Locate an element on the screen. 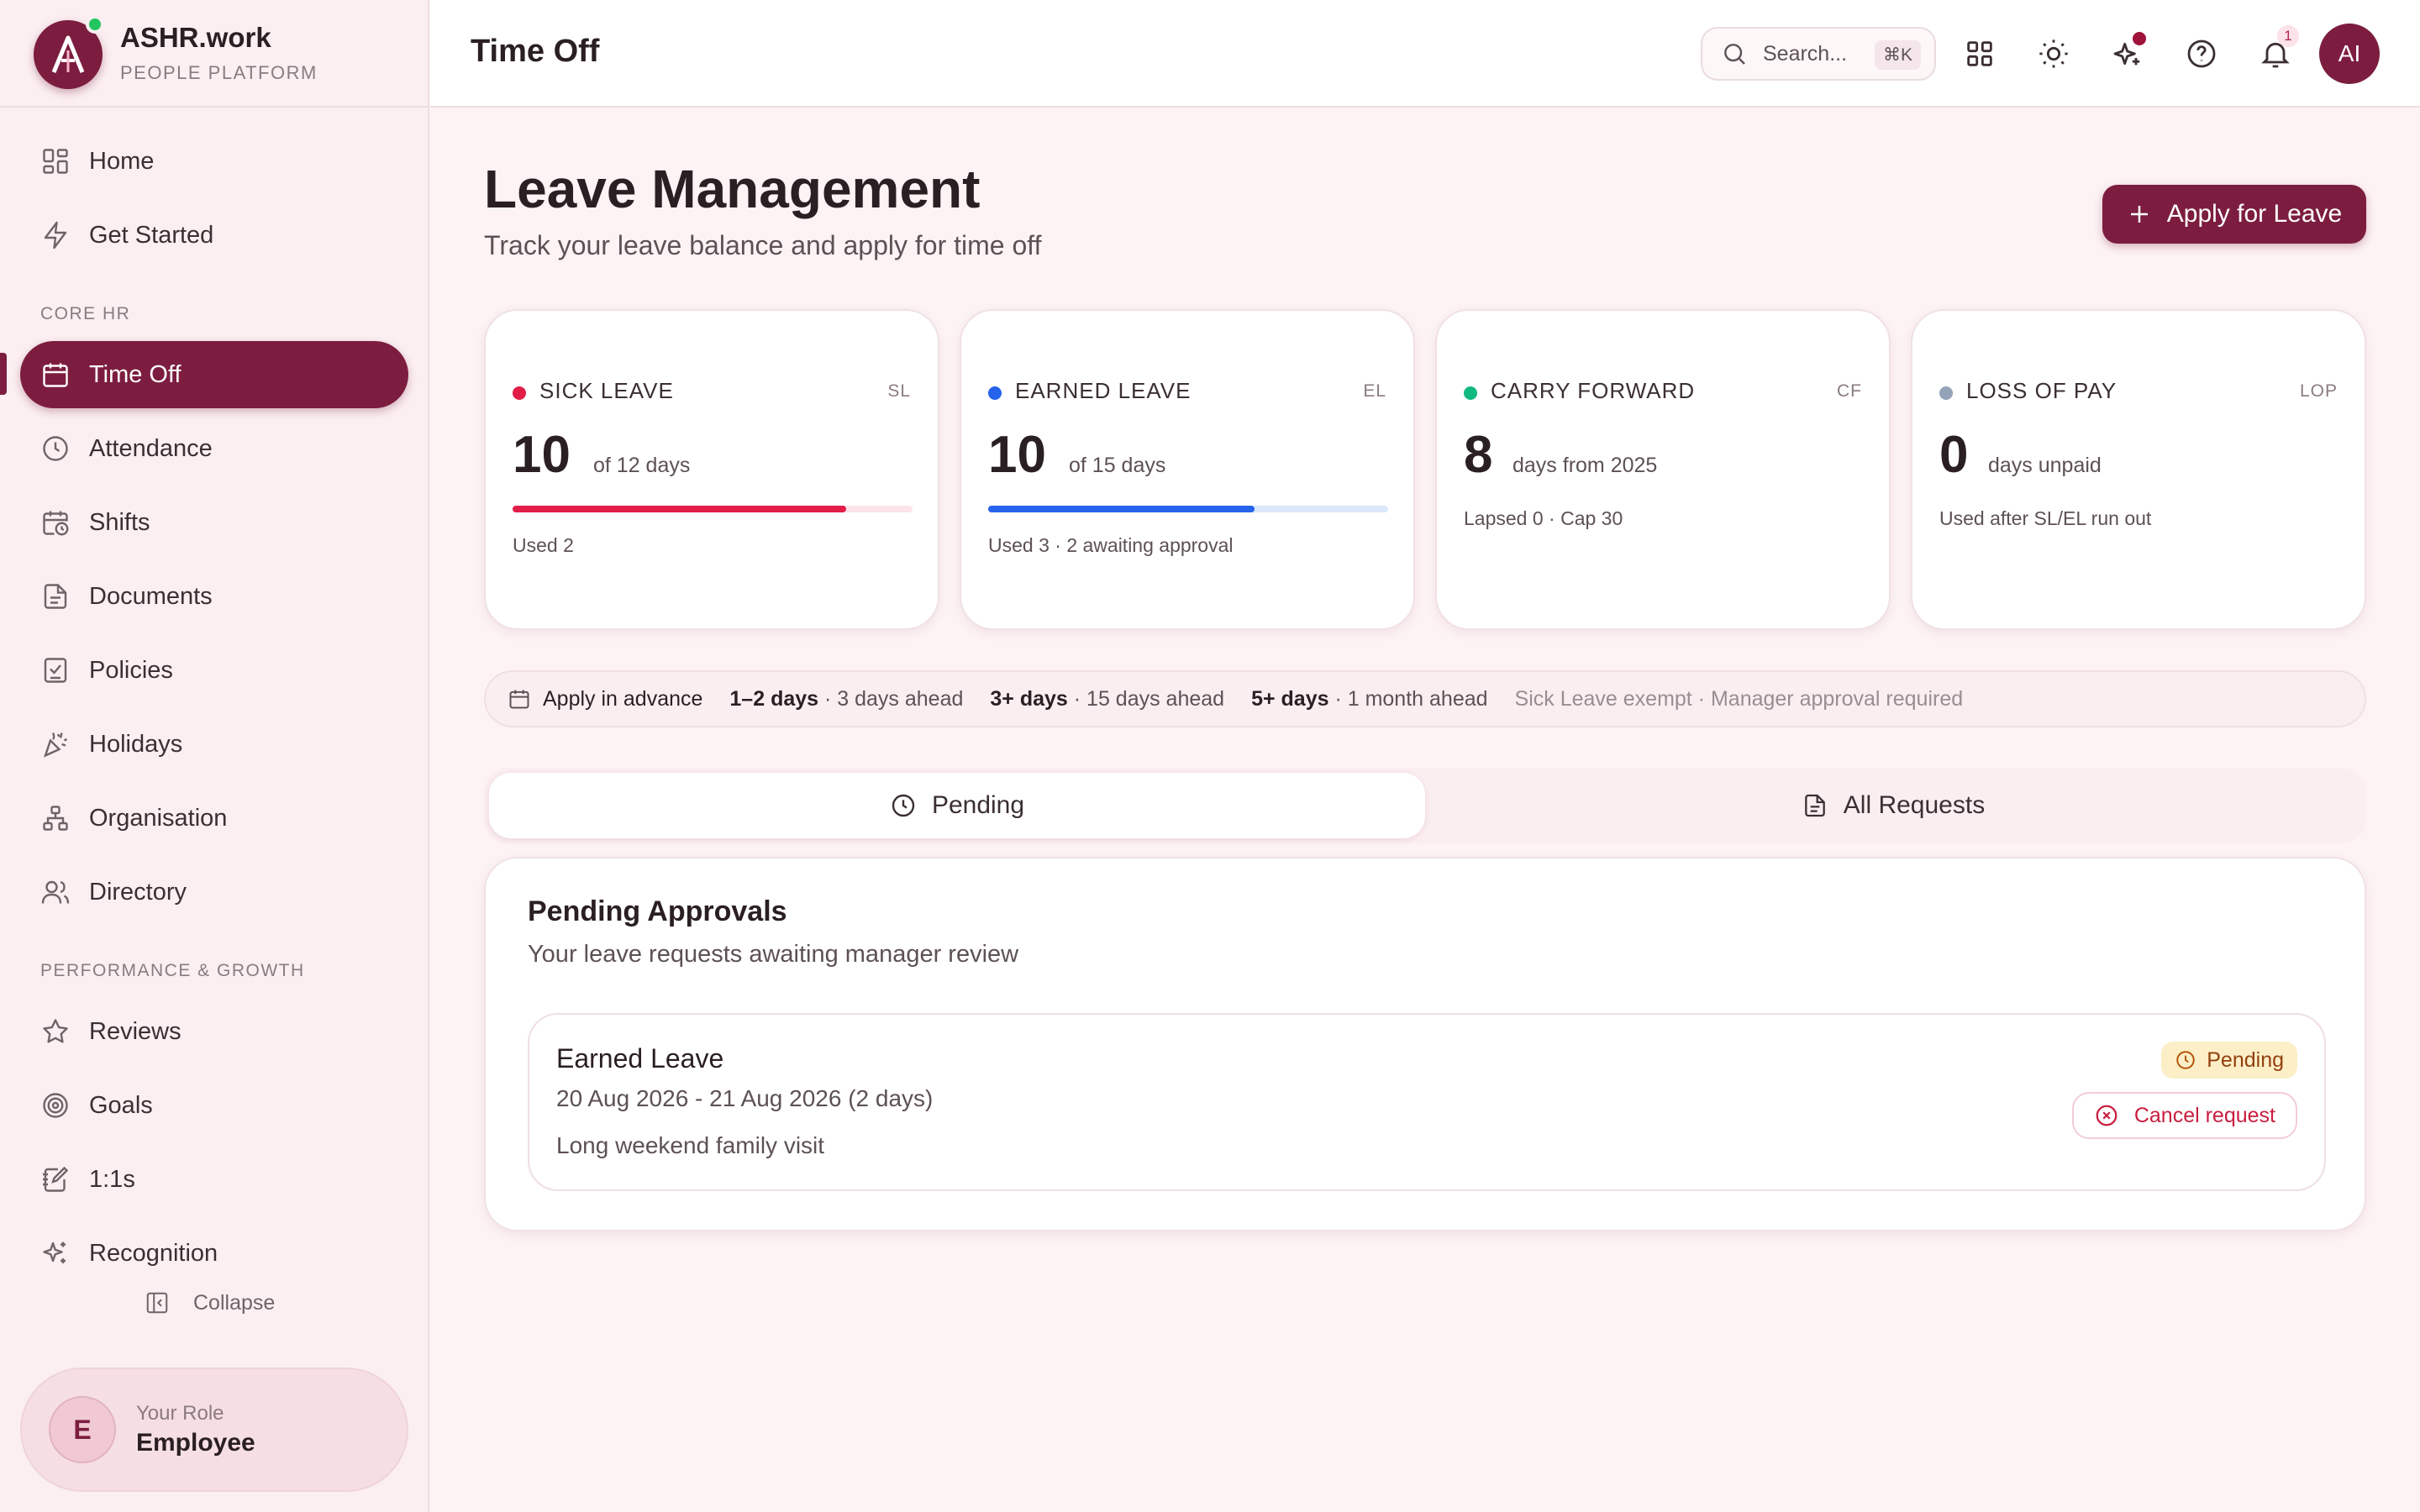  card-code: CF is located at coordinates (1850, 391).